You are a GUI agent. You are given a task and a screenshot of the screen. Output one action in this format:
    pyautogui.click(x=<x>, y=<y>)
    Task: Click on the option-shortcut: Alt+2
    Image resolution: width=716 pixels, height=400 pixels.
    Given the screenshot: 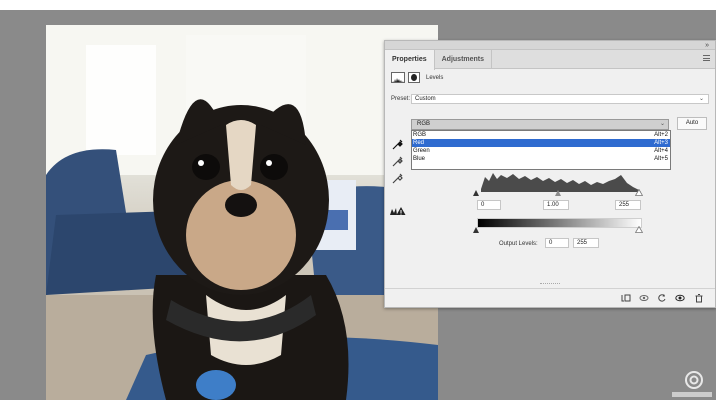 What is the action you would take?
    pyautogui.click(x=661, y=135)
    